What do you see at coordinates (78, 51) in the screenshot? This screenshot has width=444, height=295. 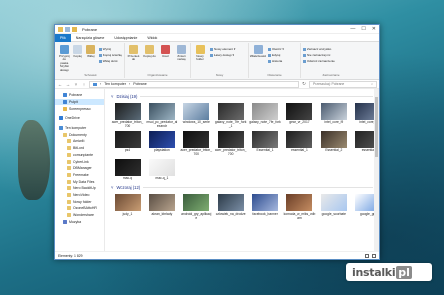 I see `copy-button: Kopiuj` at bounding box center [78, 51].